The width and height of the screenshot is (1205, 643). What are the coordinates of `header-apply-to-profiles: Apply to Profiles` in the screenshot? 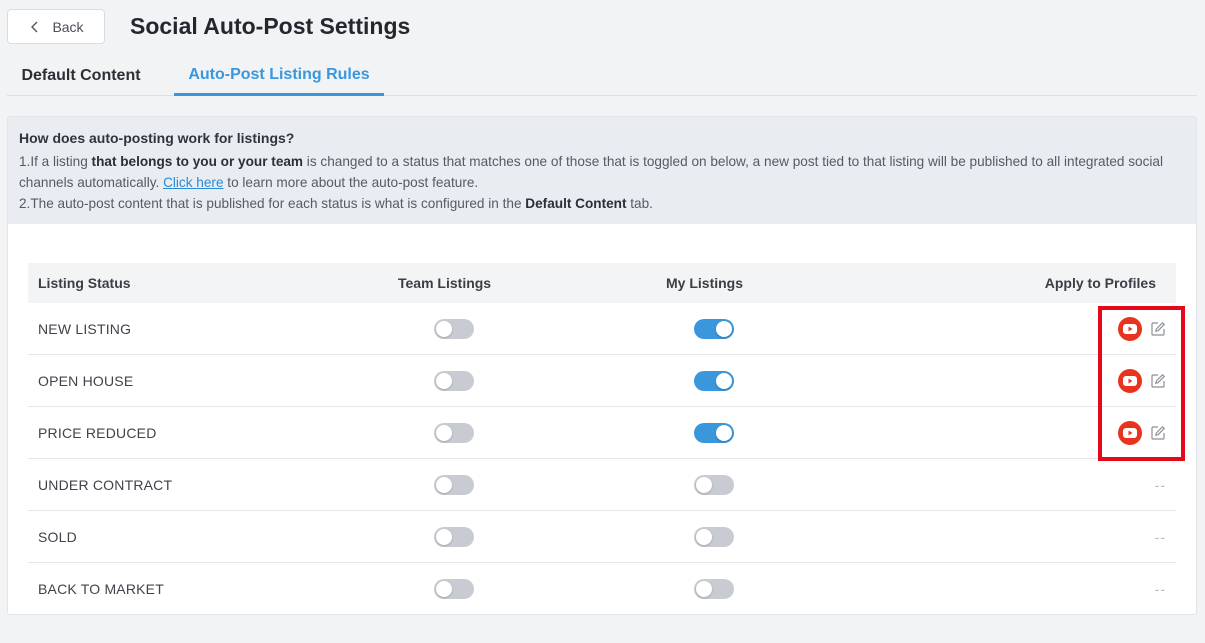 It's located at (1100, 283).